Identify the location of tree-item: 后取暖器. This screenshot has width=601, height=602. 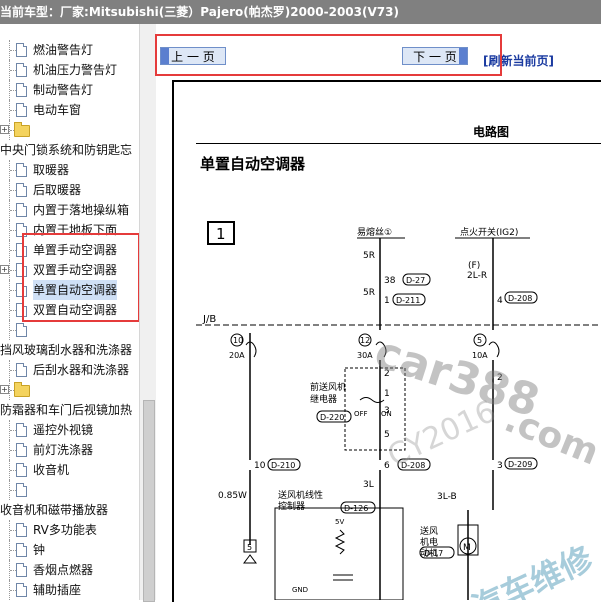
(69, 190).